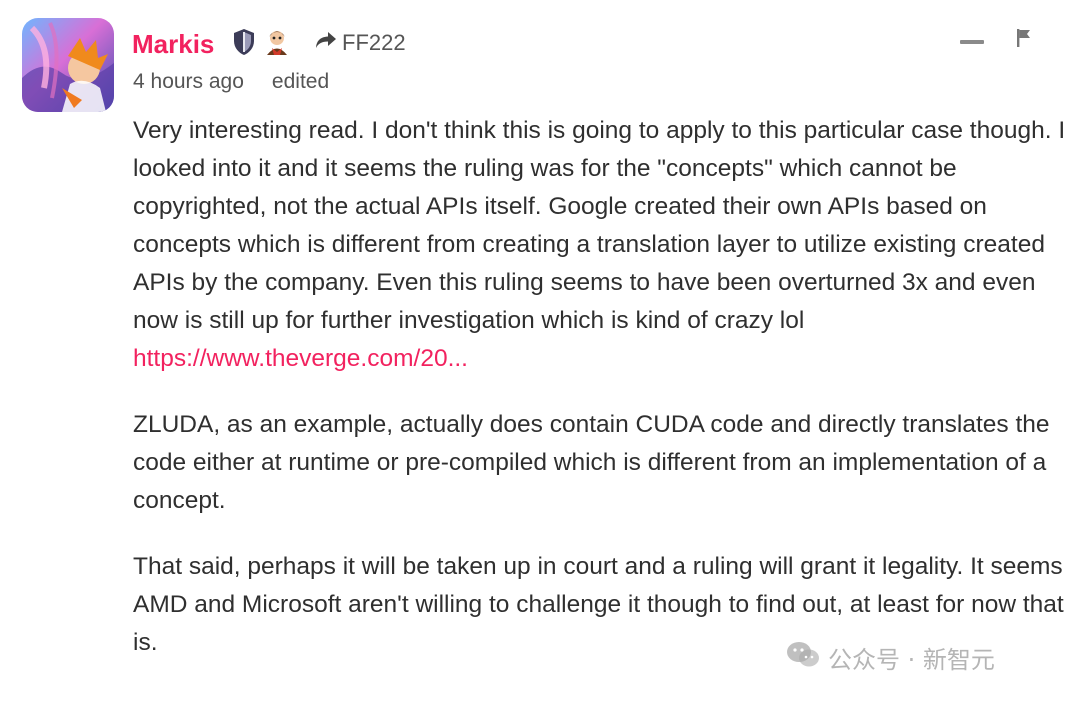 This screenshot has height=701, width=1080. I want to click on avatar, so click(68, 65).